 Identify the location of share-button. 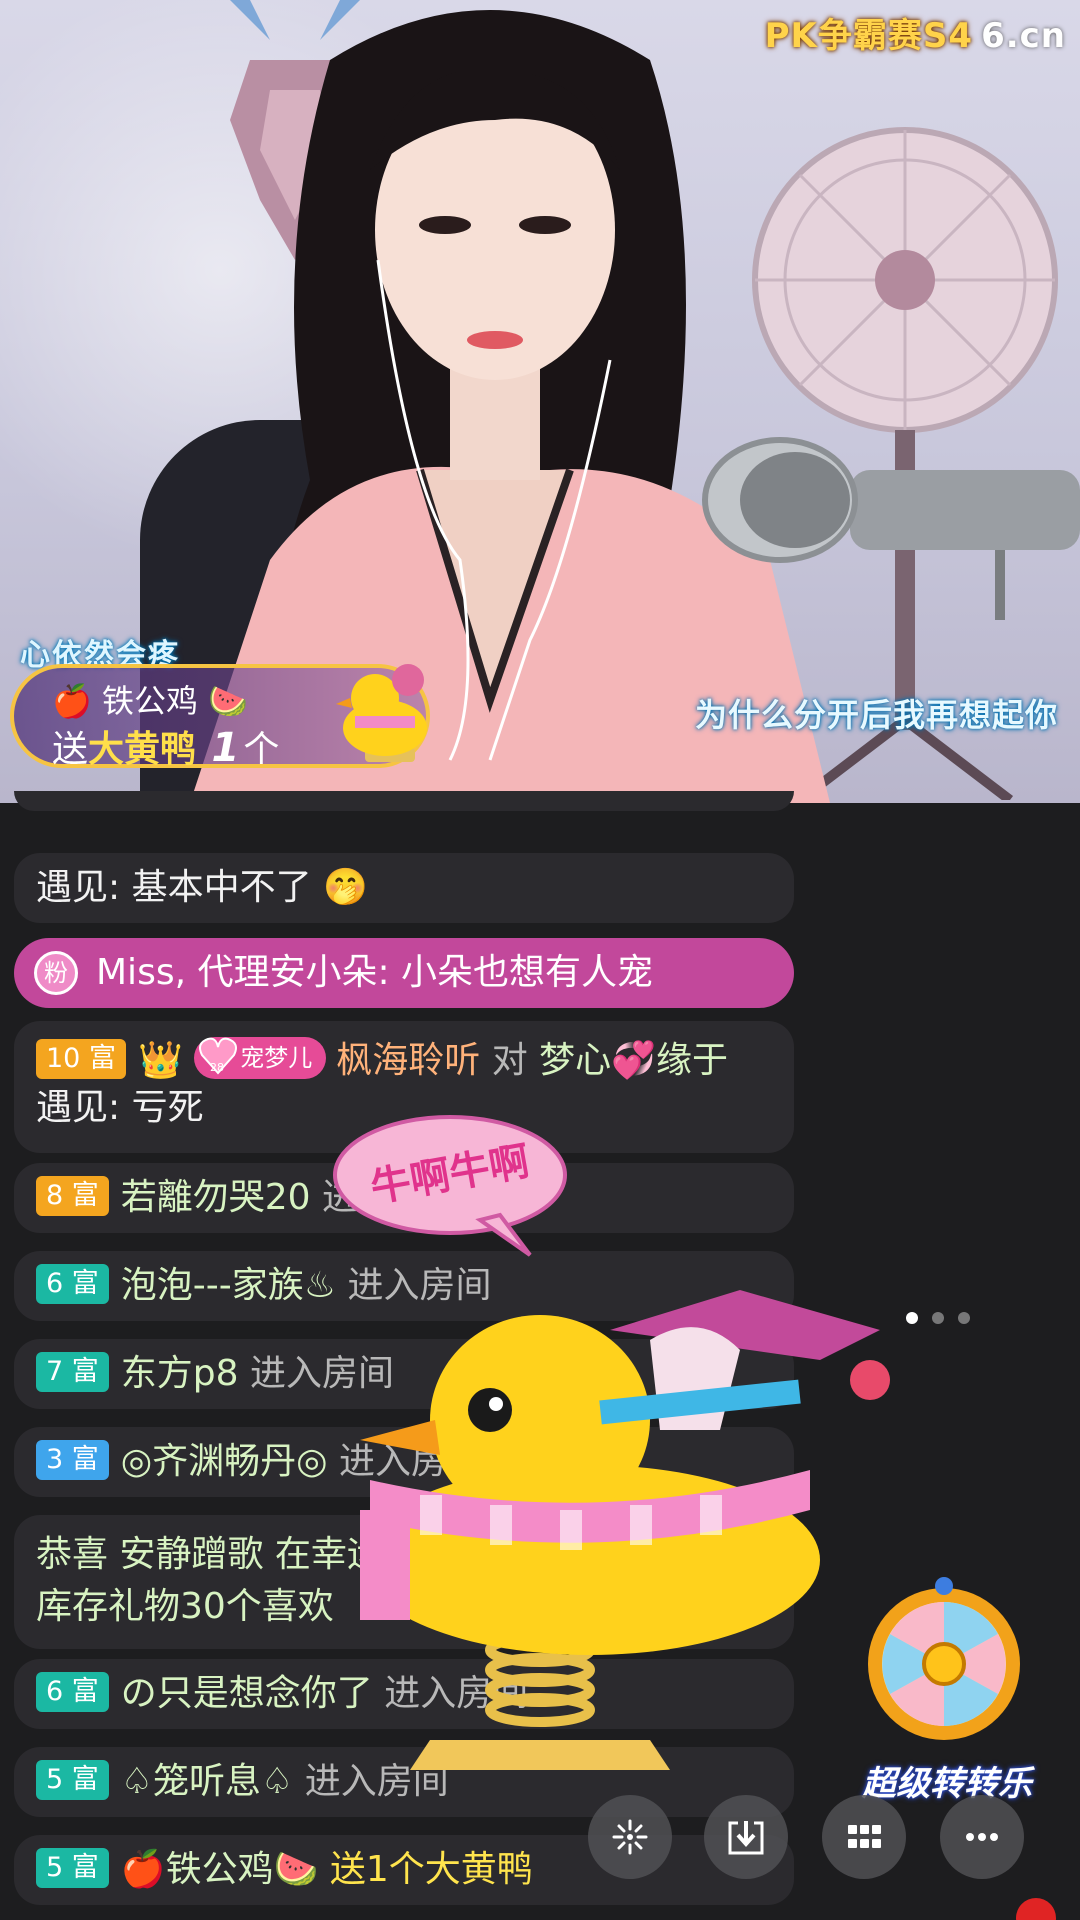
(630, 1837).